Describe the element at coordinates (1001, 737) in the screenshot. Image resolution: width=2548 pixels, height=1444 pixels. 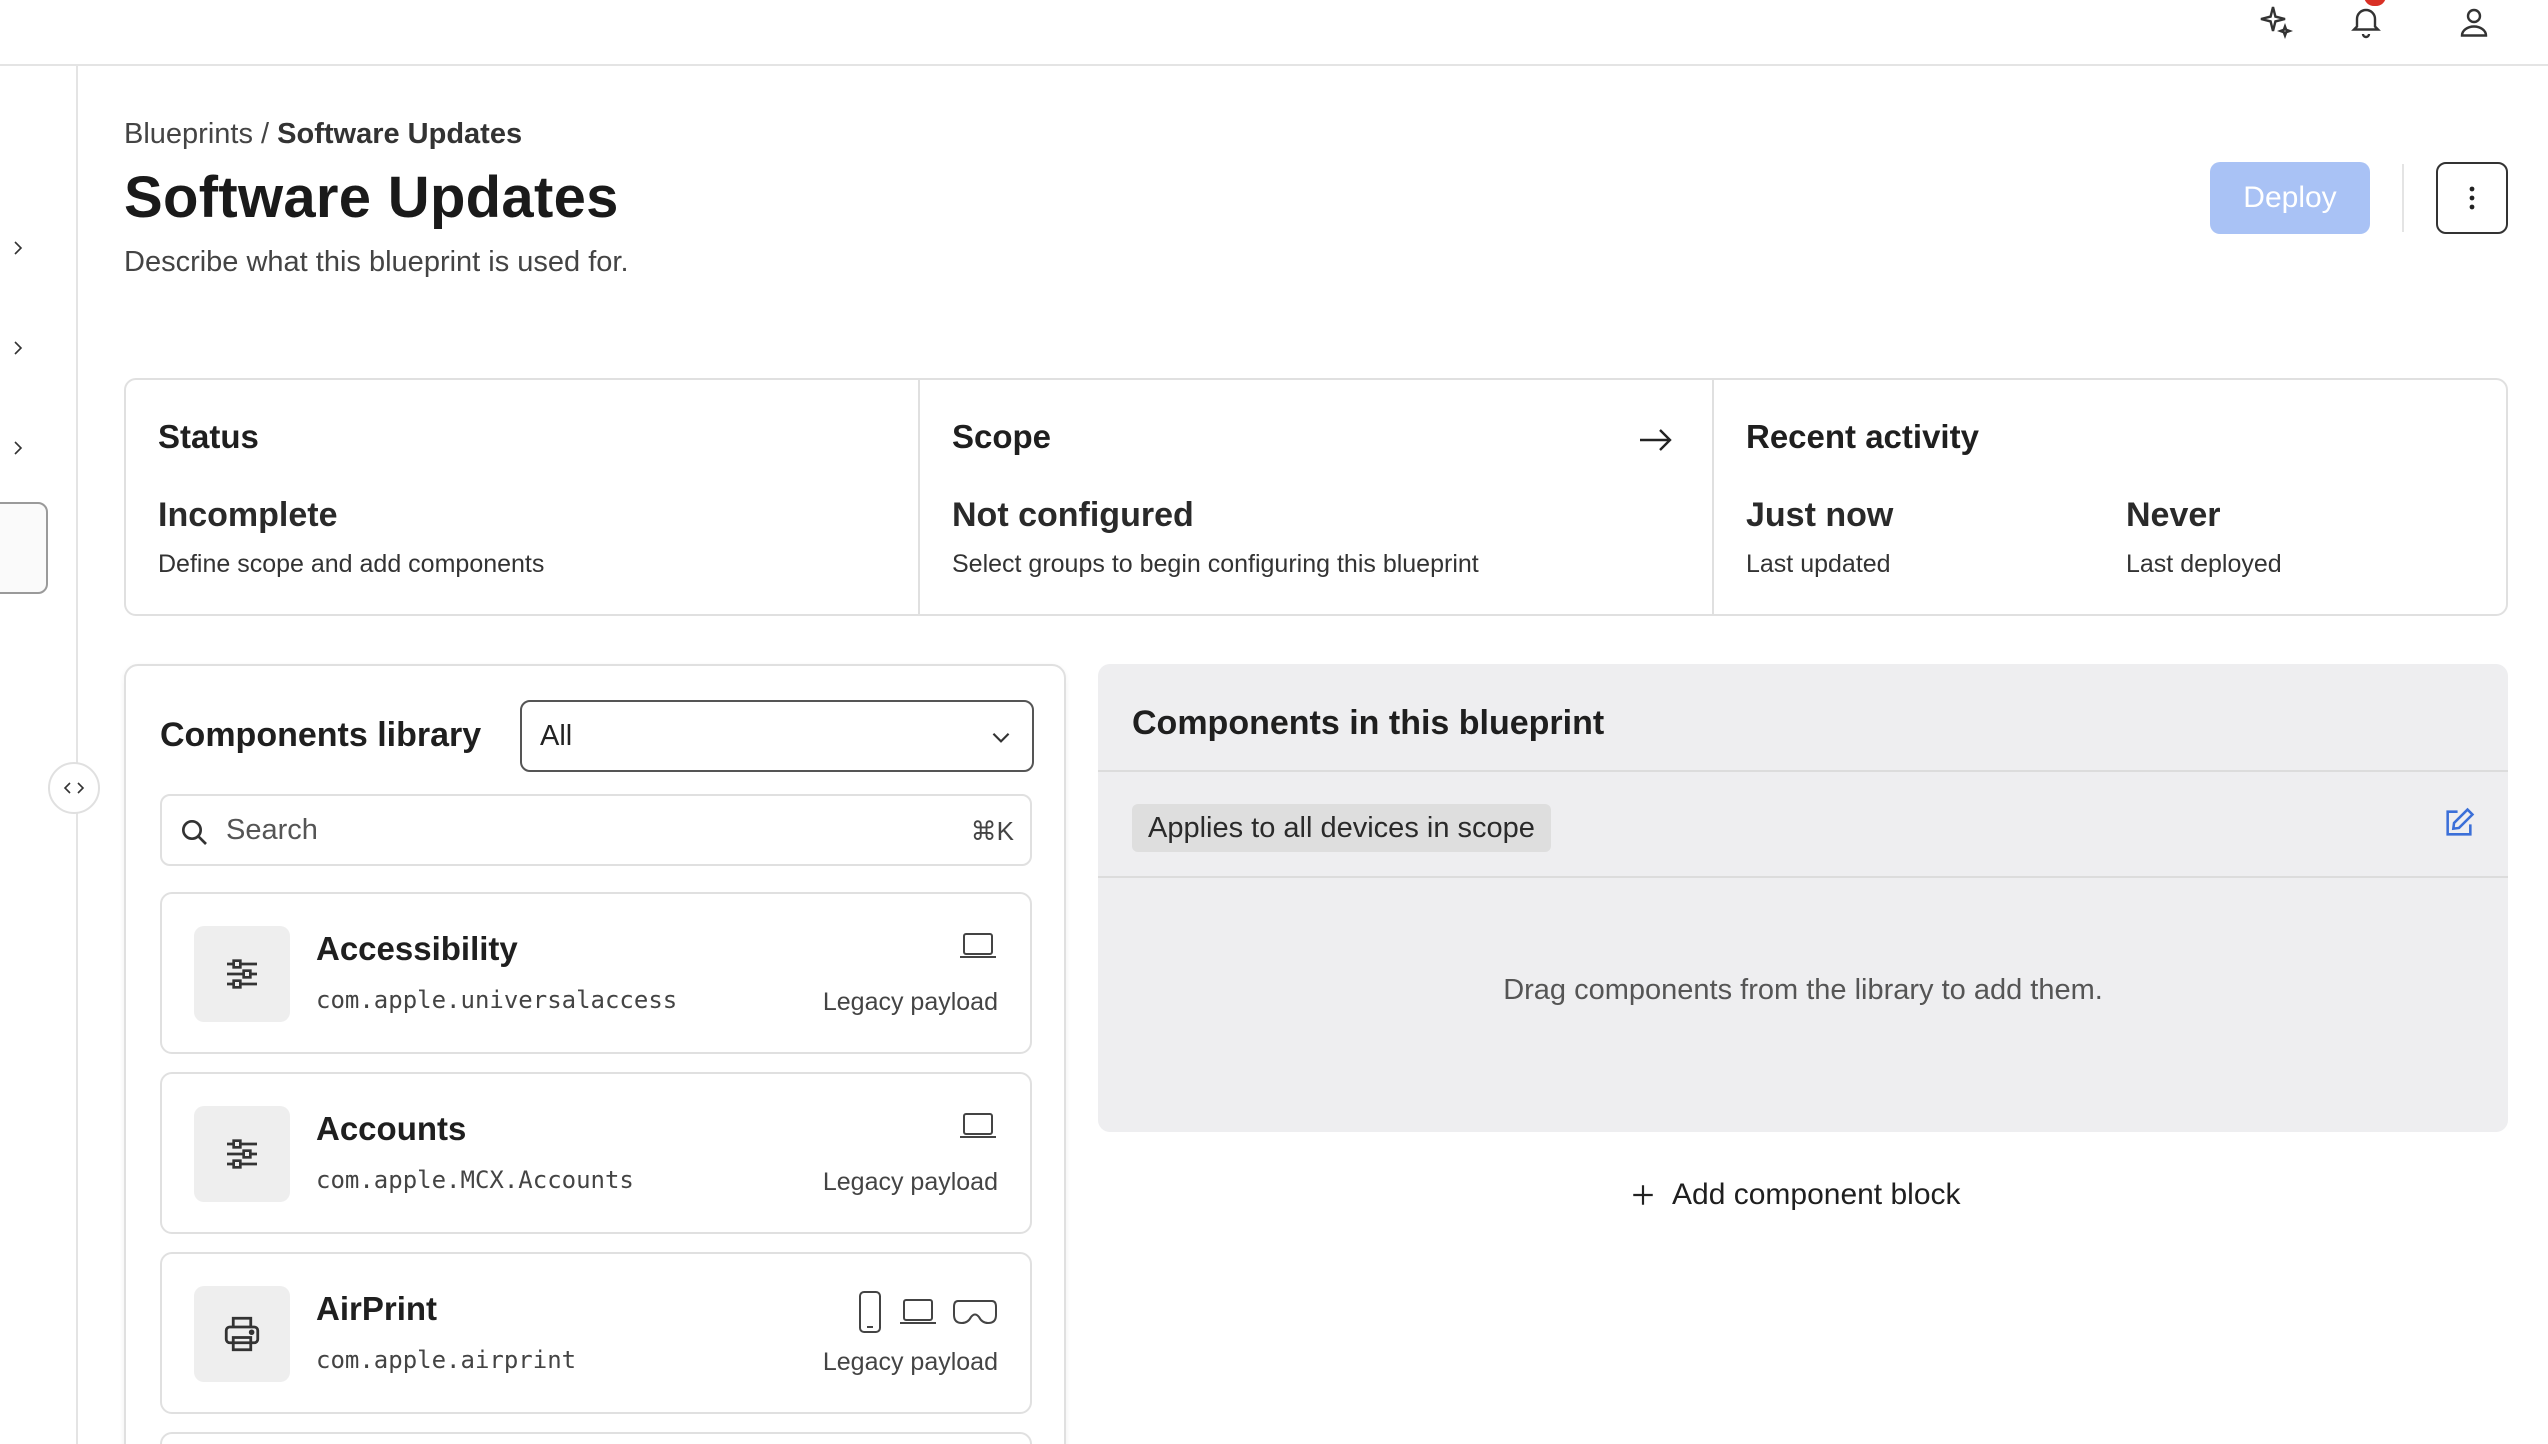
I see `chevron-down-icon` at that location.